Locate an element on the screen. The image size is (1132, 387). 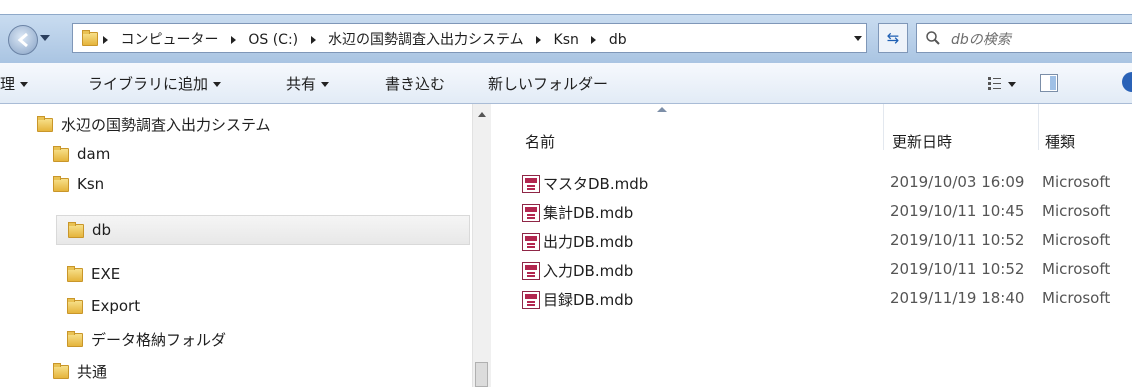
tree-item-label: Ksn is located at coordinates (91, 184).